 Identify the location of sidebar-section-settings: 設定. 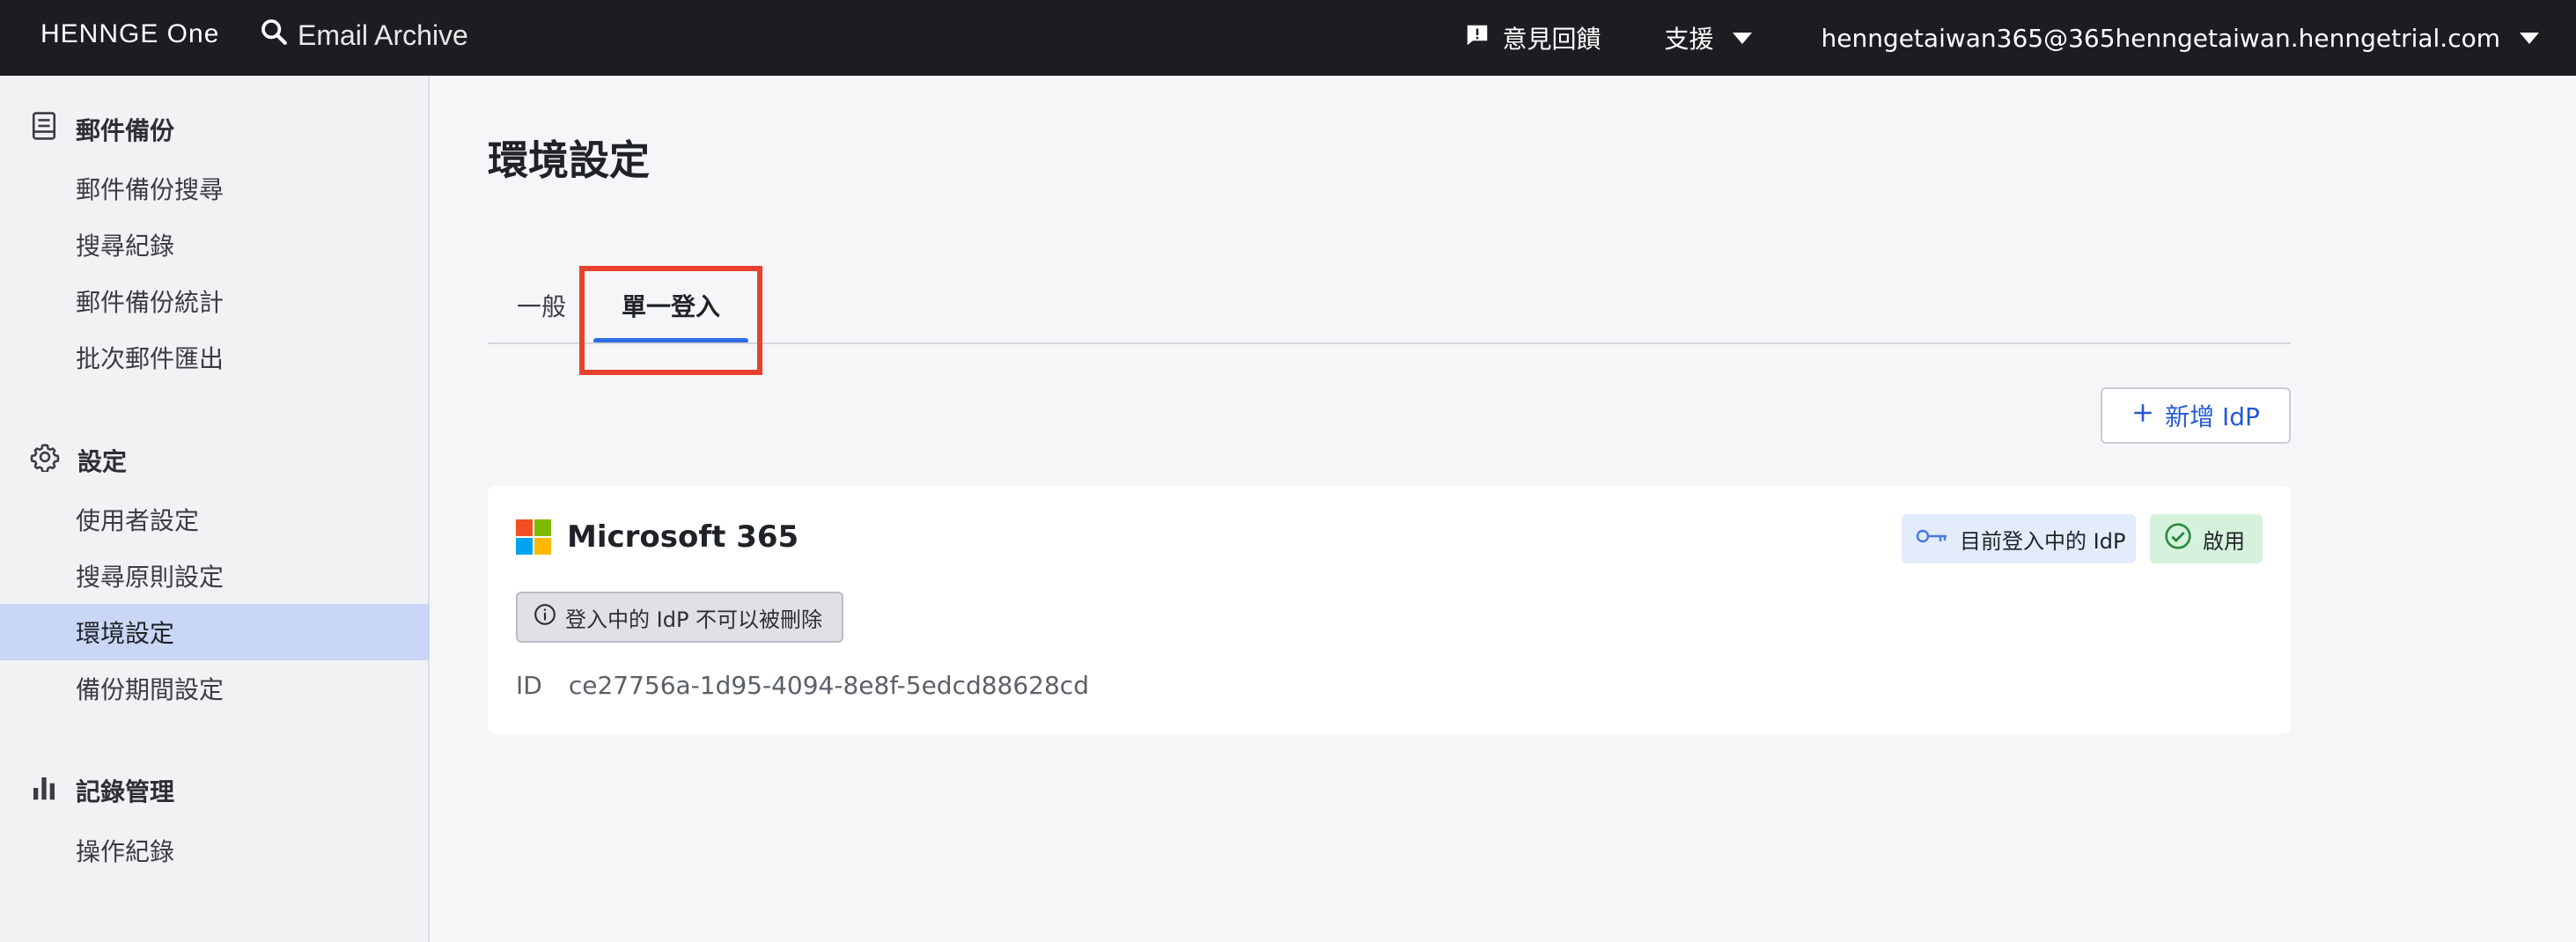
(78, 460).